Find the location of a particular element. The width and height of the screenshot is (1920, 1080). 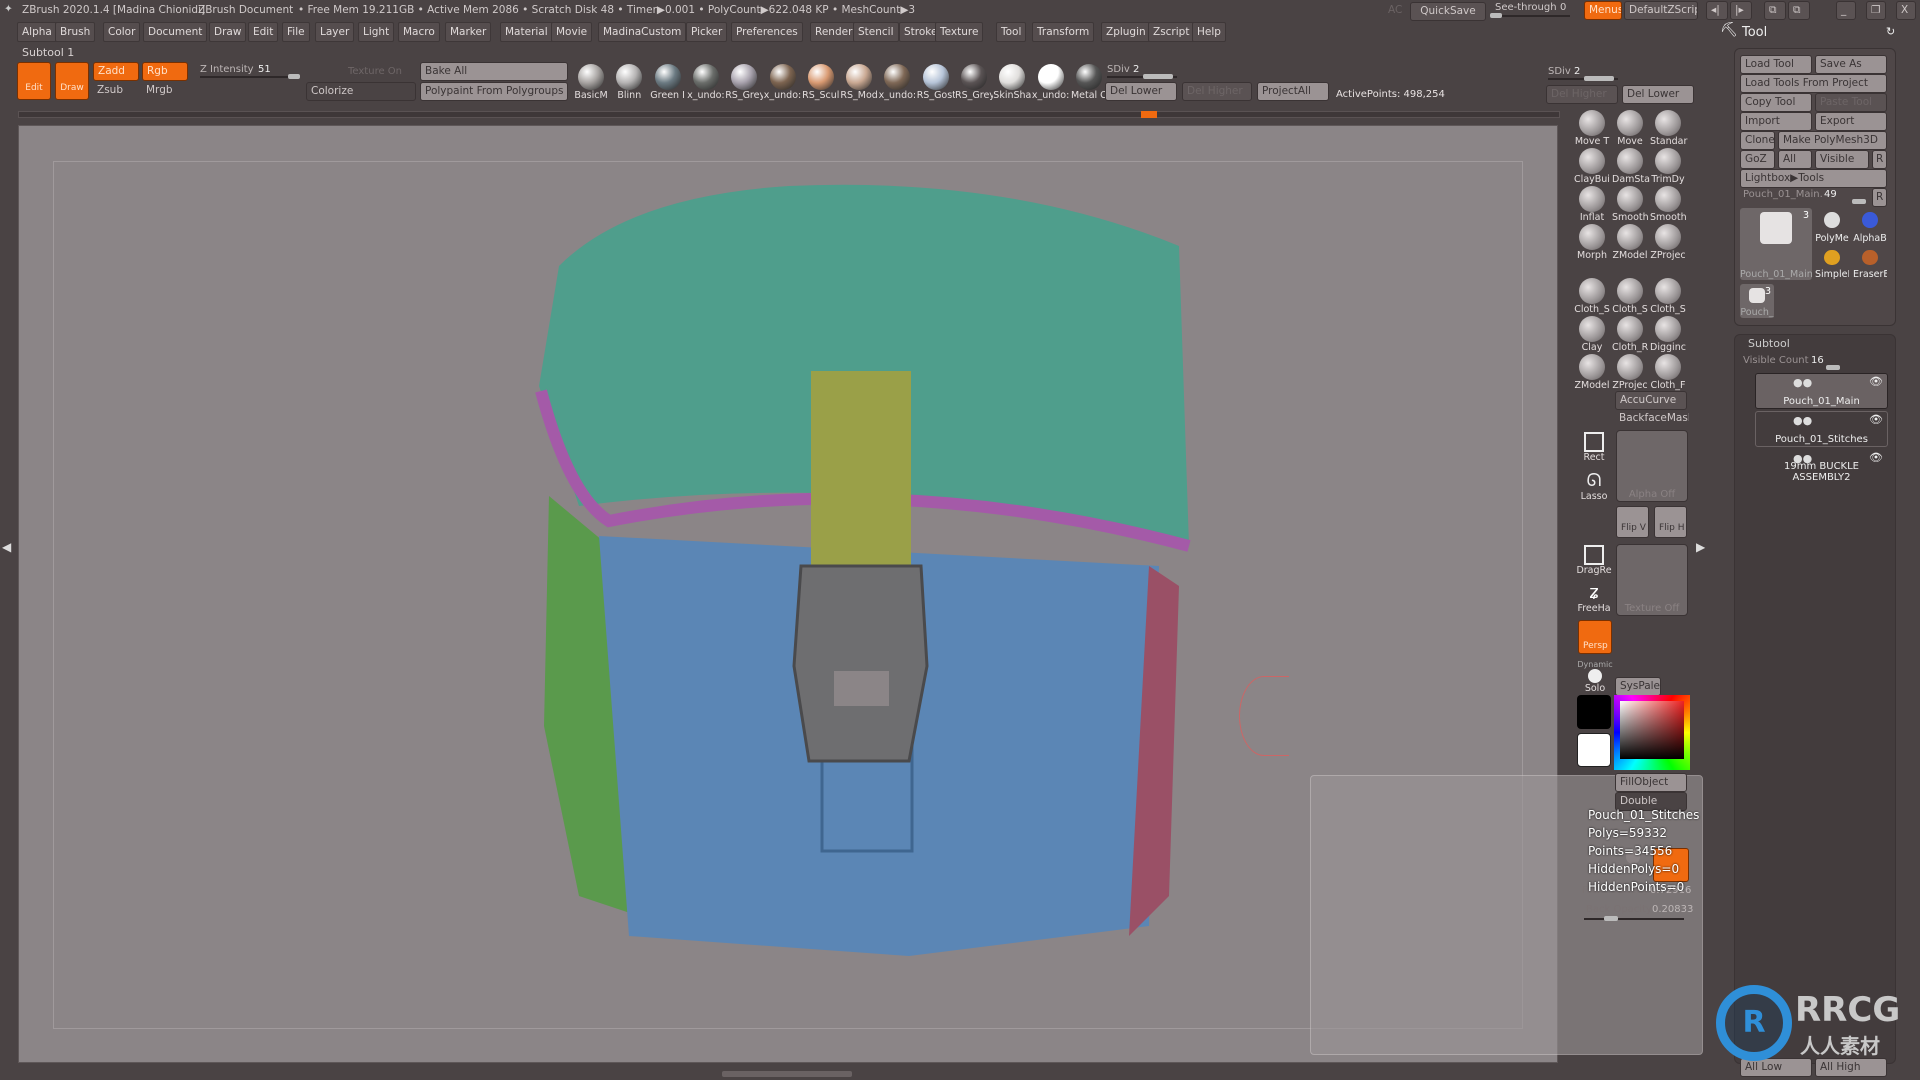

menu-layer: Layer is located at coordinates (335, 32).